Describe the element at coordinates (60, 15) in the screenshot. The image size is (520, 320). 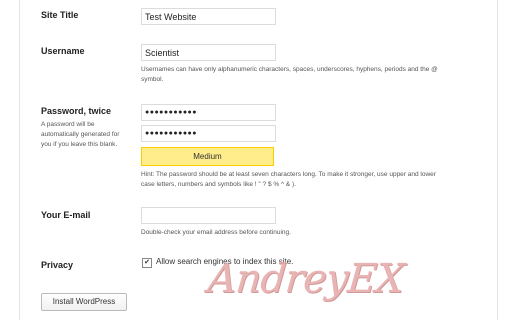
I see `site-title-label: Site Title` at that location.